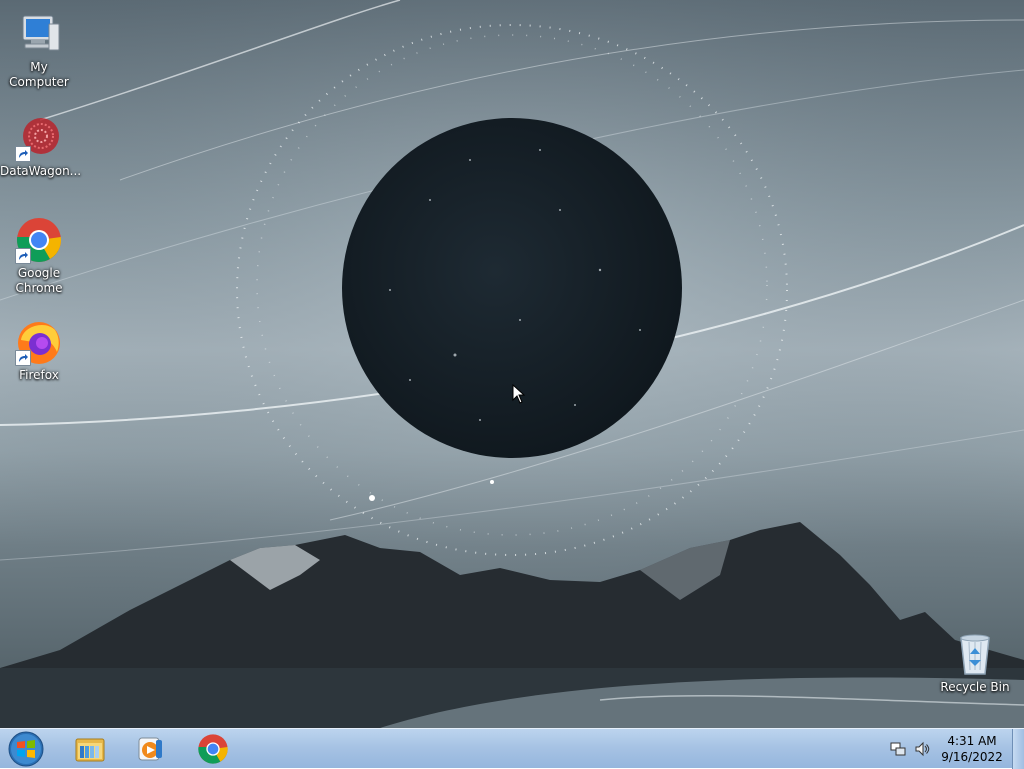 The height and width of the screenshot is (769, 1024). I want to click on network-icon, so click(898, 749).